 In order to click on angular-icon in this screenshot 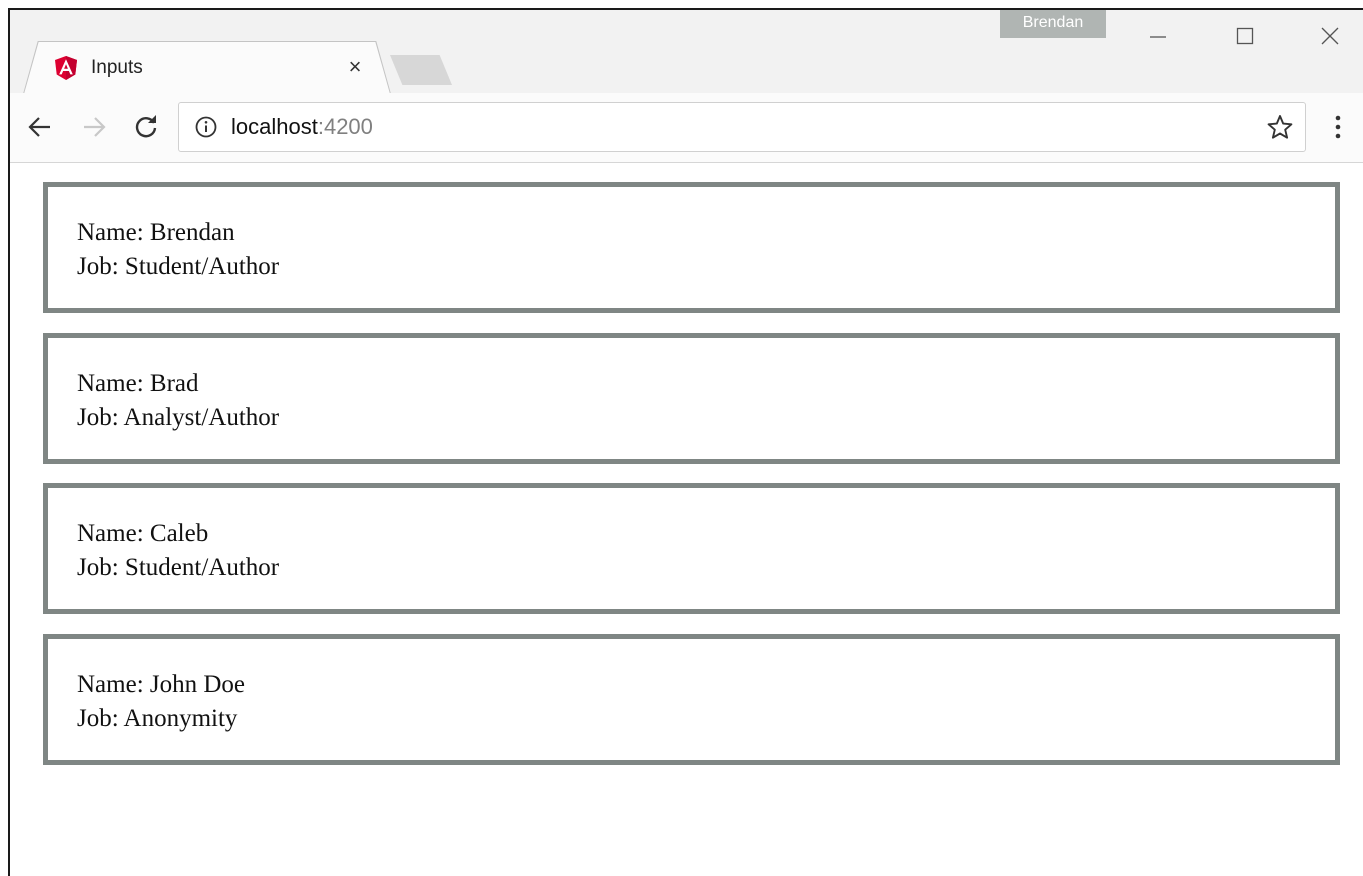, I will do `click(66, 68)`.